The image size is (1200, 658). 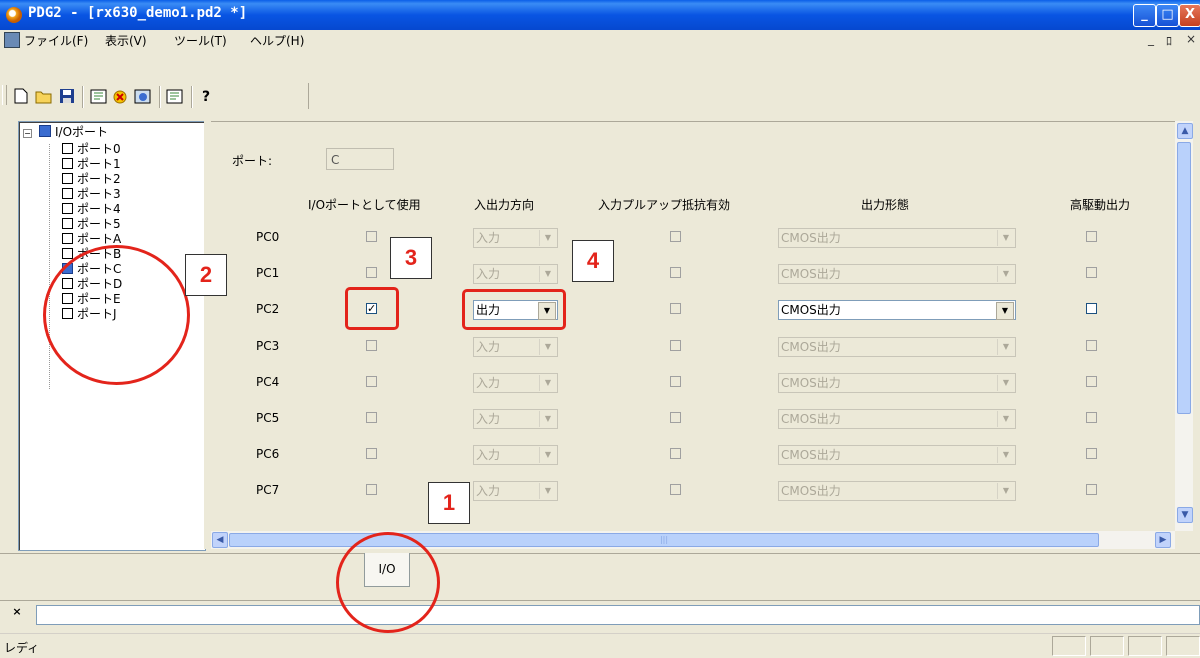 What do you see at coordinates (12, 40) in the screenshot?
I see `document-icon` at bounding box center [12, 40].